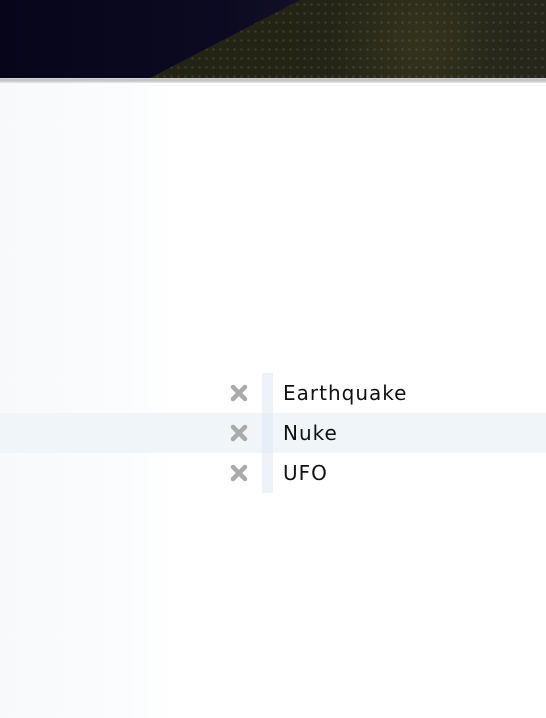 The width and height of the screenshot is (546, 718). I want to click on list-item: Earthquake, so click(273, 393).